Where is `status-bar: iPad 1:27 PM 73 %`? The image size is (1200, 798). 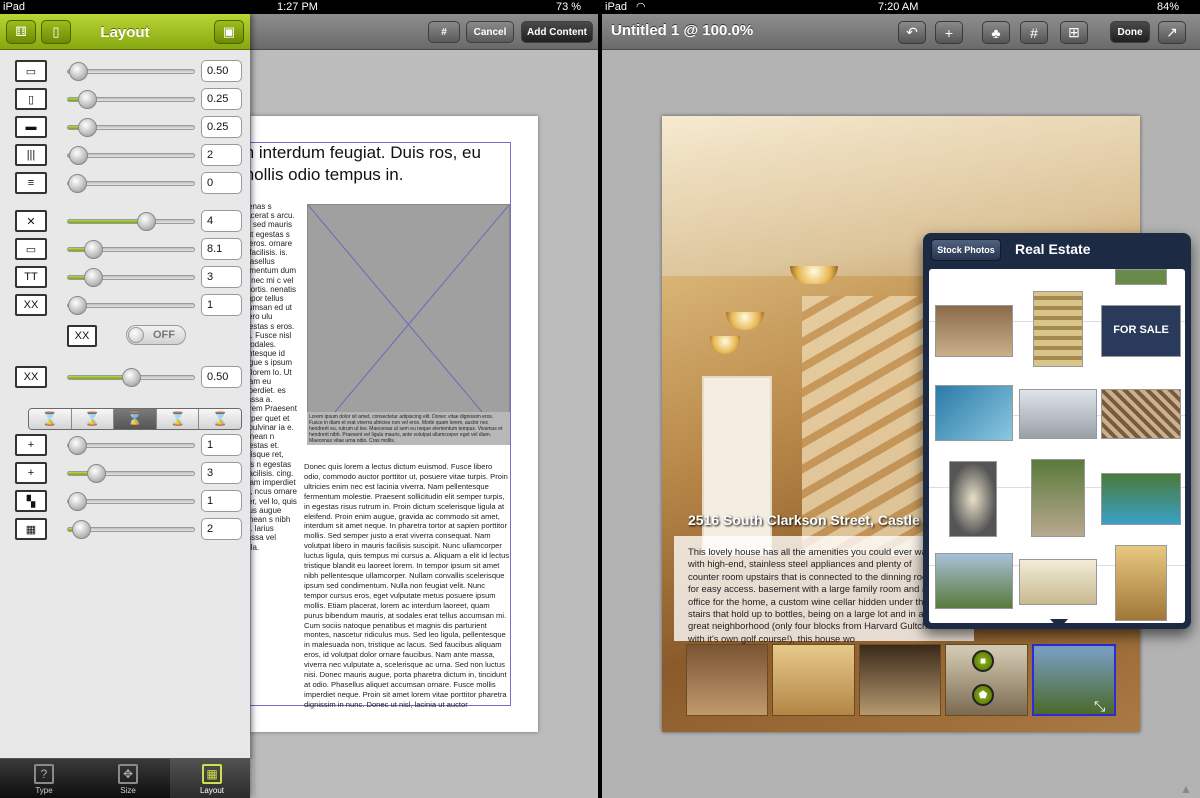
status-bar: iPad 1:27 PM 73 % is located at coordinates (299, 7).